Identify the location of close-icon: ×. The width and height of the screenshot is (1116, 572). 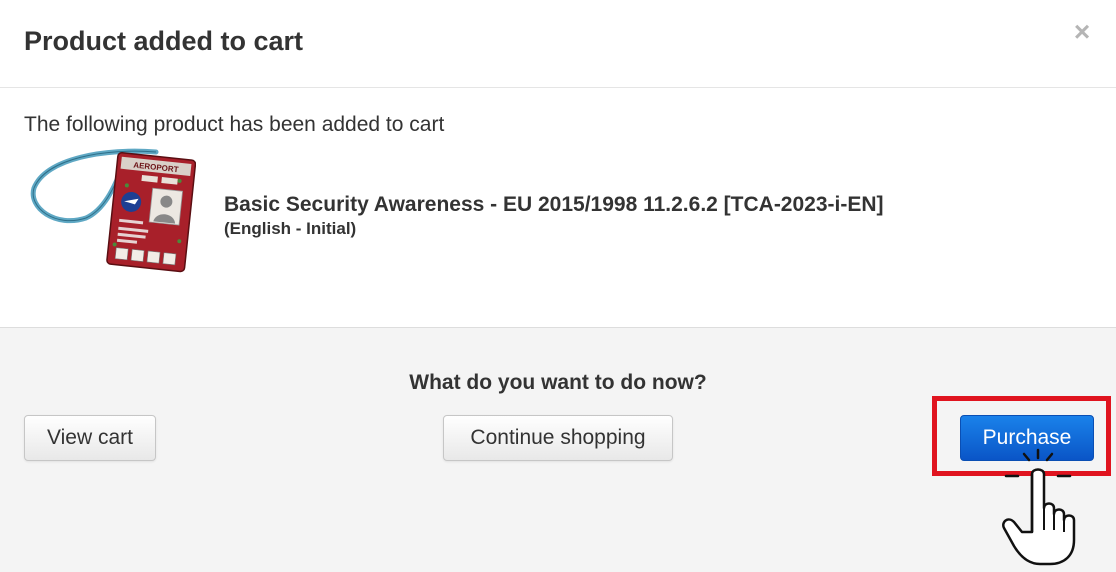
(1082, 32).